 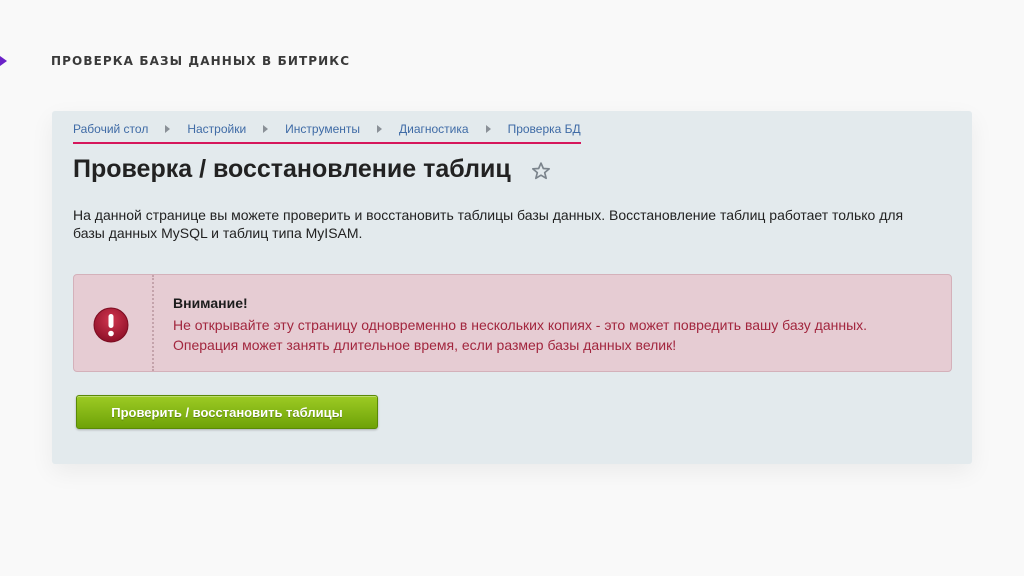 I want to click on exclamation-icon, so click(x=111, y=325).